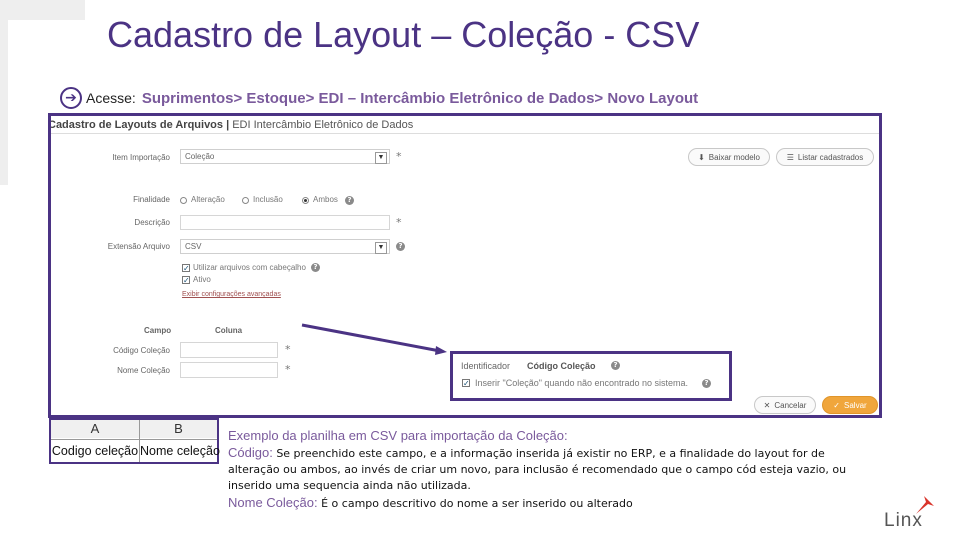  What do you see at coordinates (250, 452) in the screenshot?
I see `codigo-key: Código:` at bounding box center [250, 452].